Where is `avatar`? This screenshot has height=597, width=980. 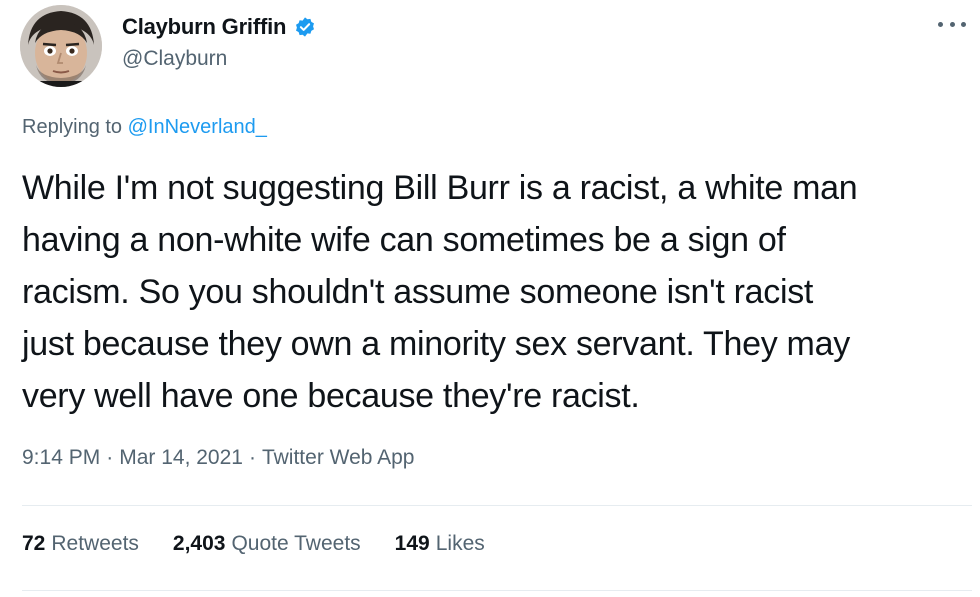 avatar is located at coordinates (61, 46).